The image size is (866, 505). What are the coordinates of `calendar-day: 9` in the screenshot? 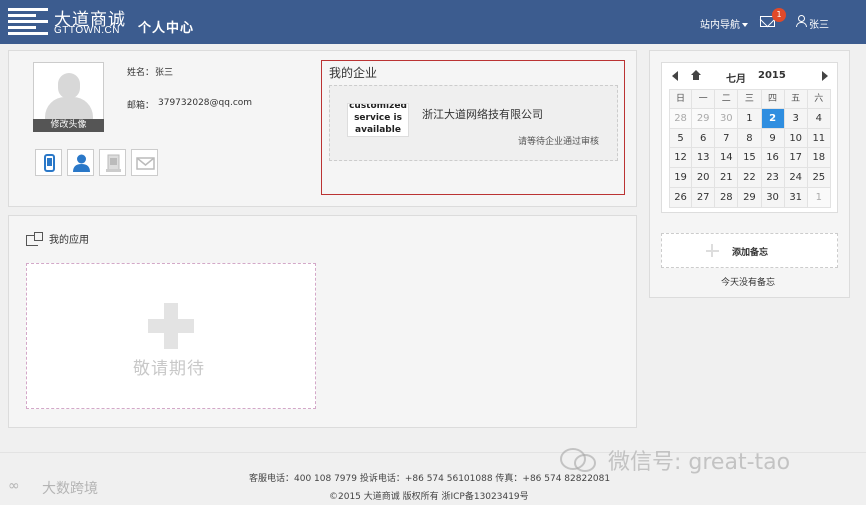 It's located at (773, 138).